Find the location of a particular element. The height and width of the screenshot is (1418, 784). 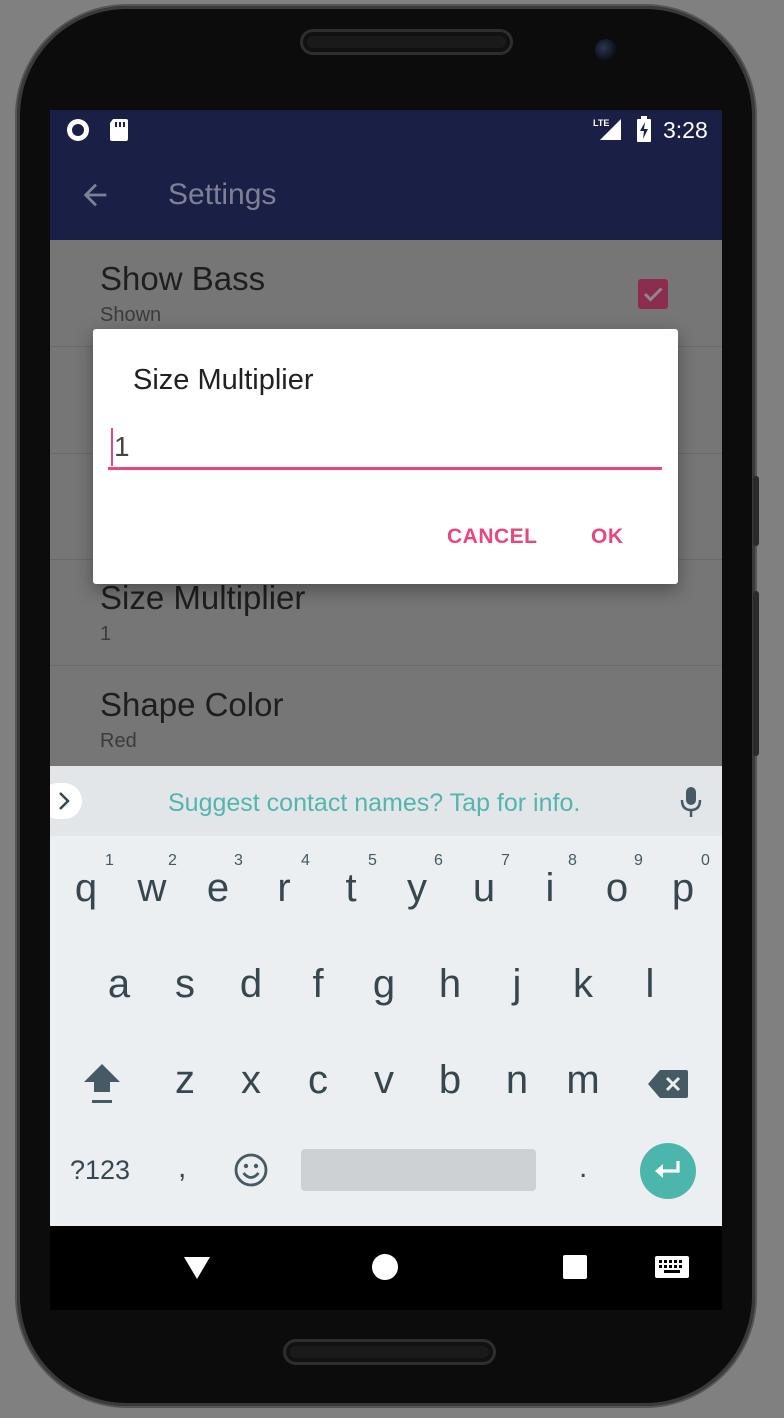

lte-signal-icon: LTE is located at coordinates (608, 131).